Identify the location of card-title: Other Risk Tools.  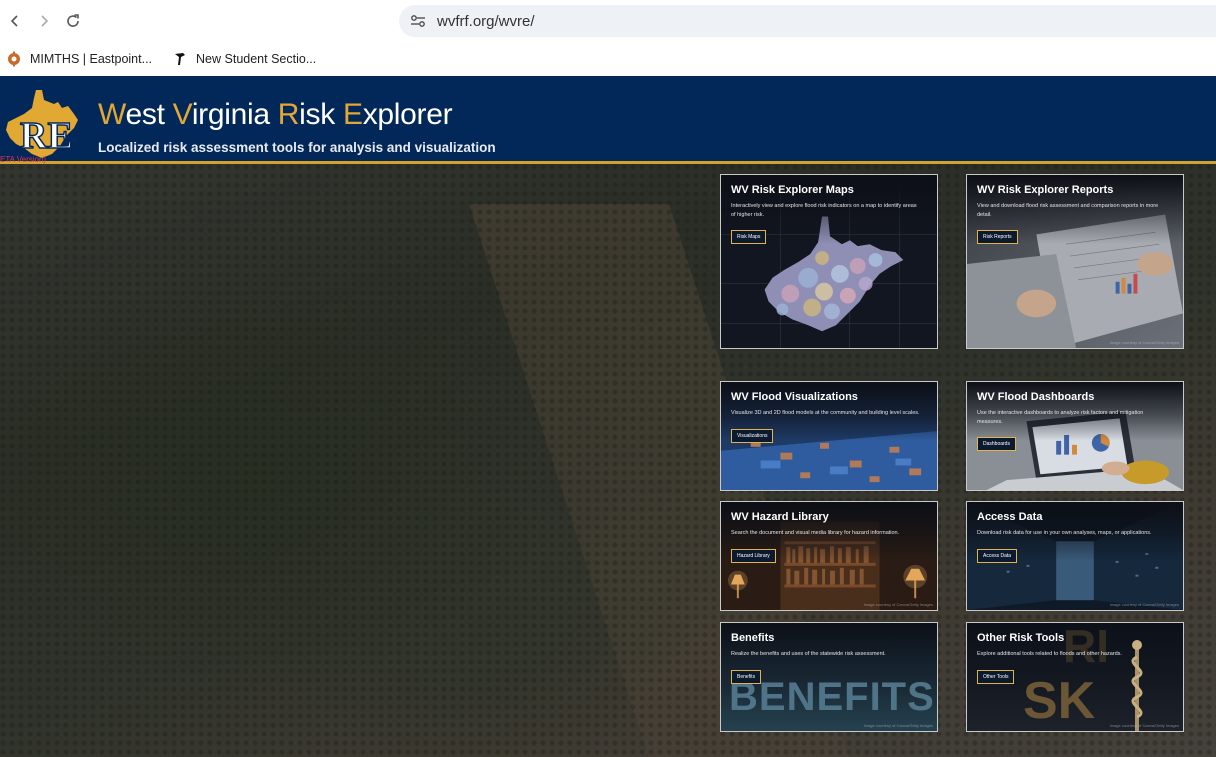
(1021, 638).